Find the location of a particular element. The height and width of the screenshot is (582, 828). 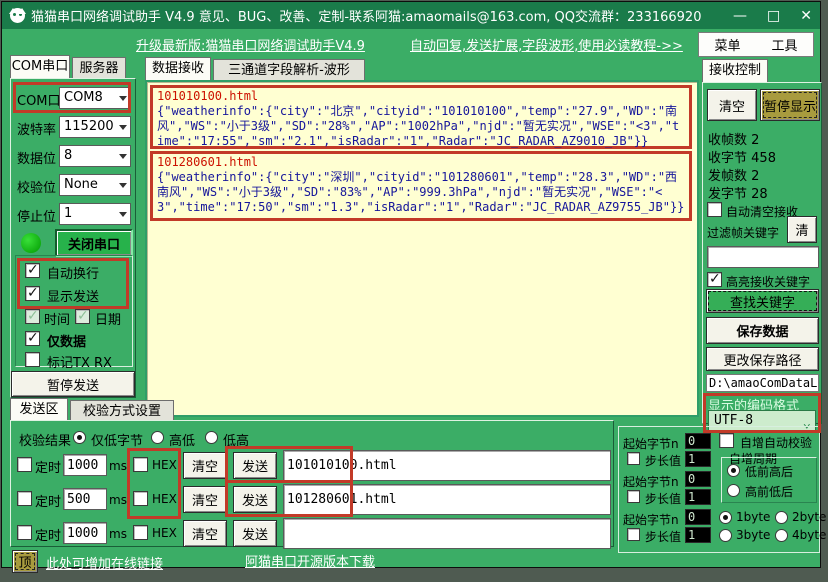

mark-txrx-label: 标记TX RX is located at coordinates (79, 363).